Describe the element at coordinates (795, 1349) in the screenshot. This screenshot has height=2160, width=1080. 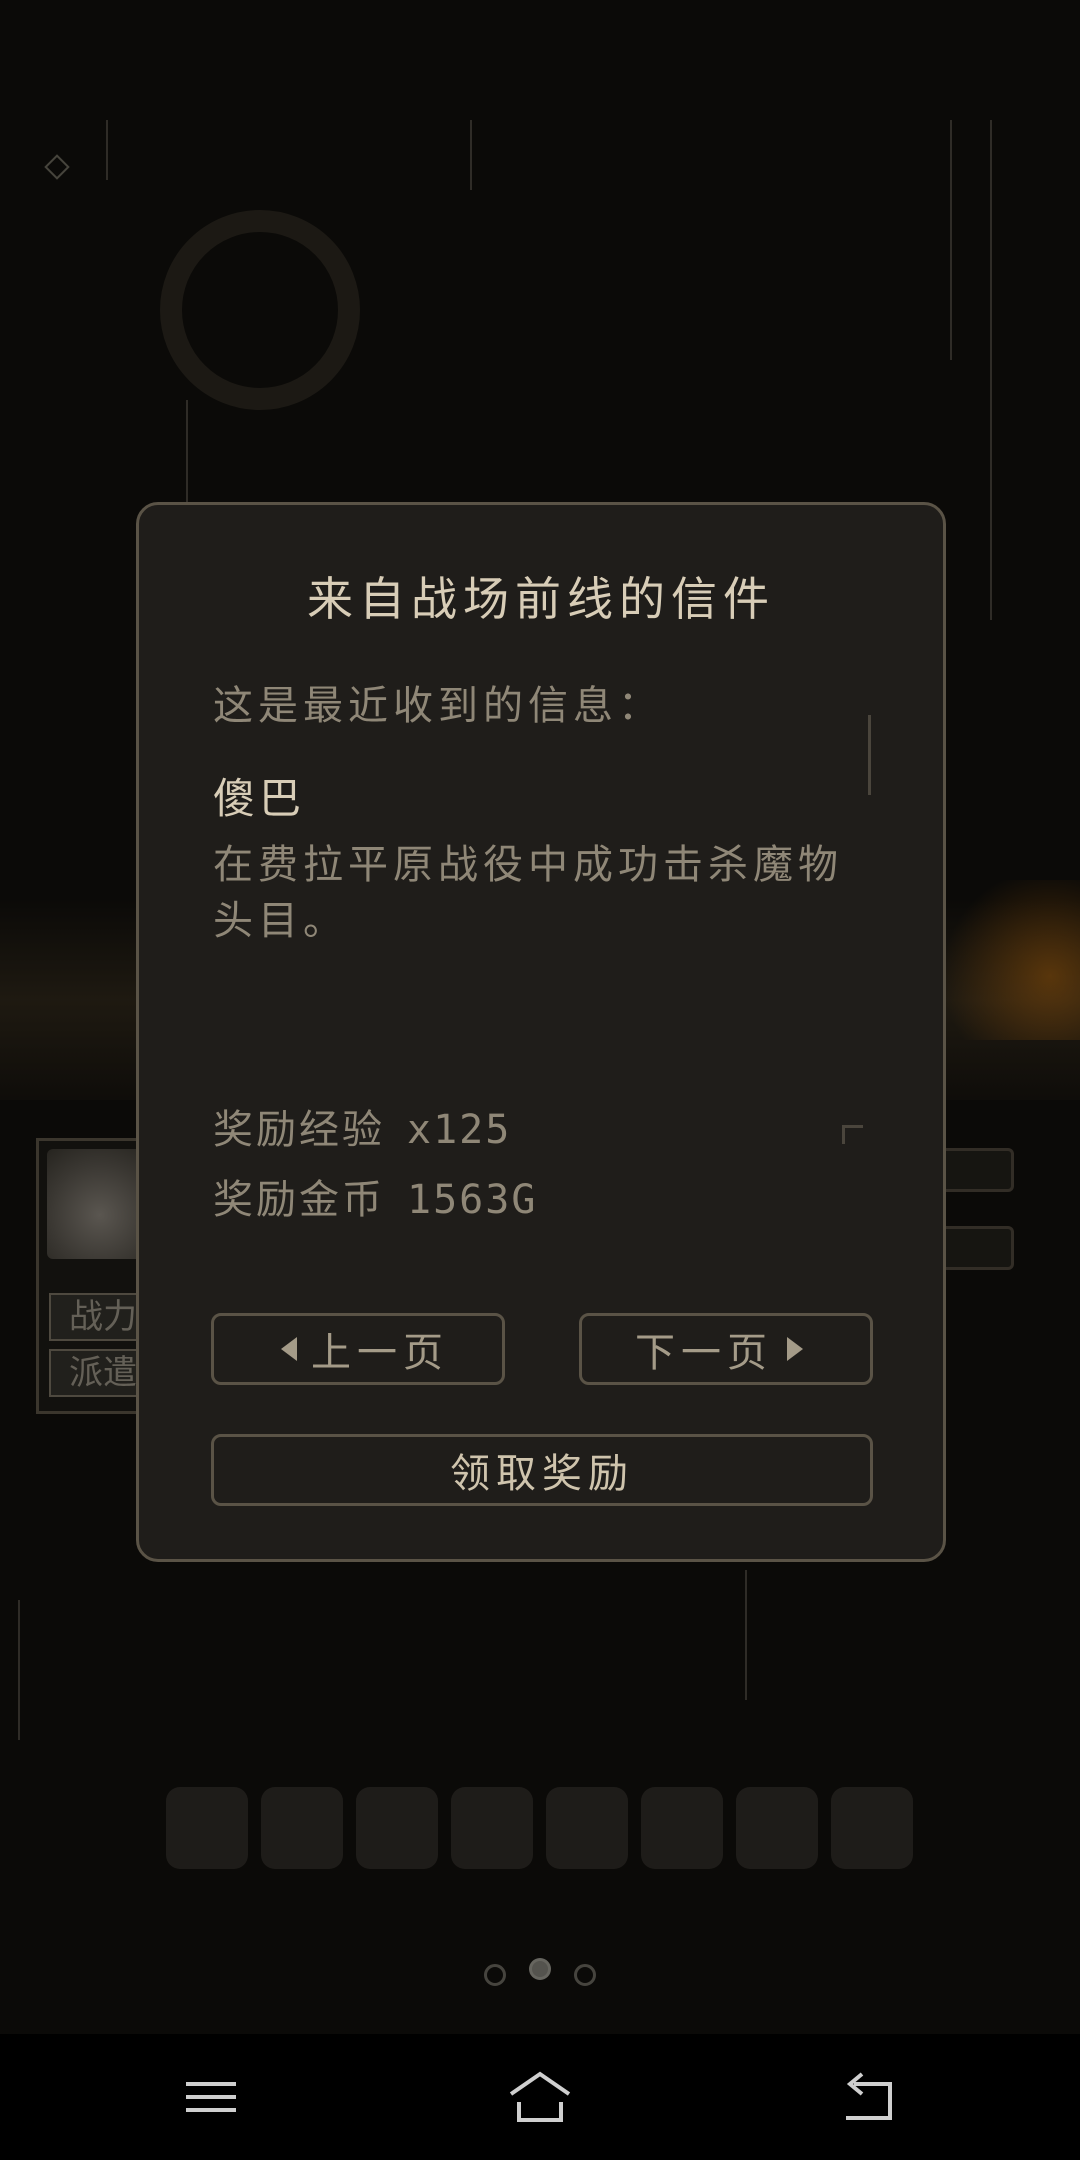
I see `arrow-right-icon` at that location.